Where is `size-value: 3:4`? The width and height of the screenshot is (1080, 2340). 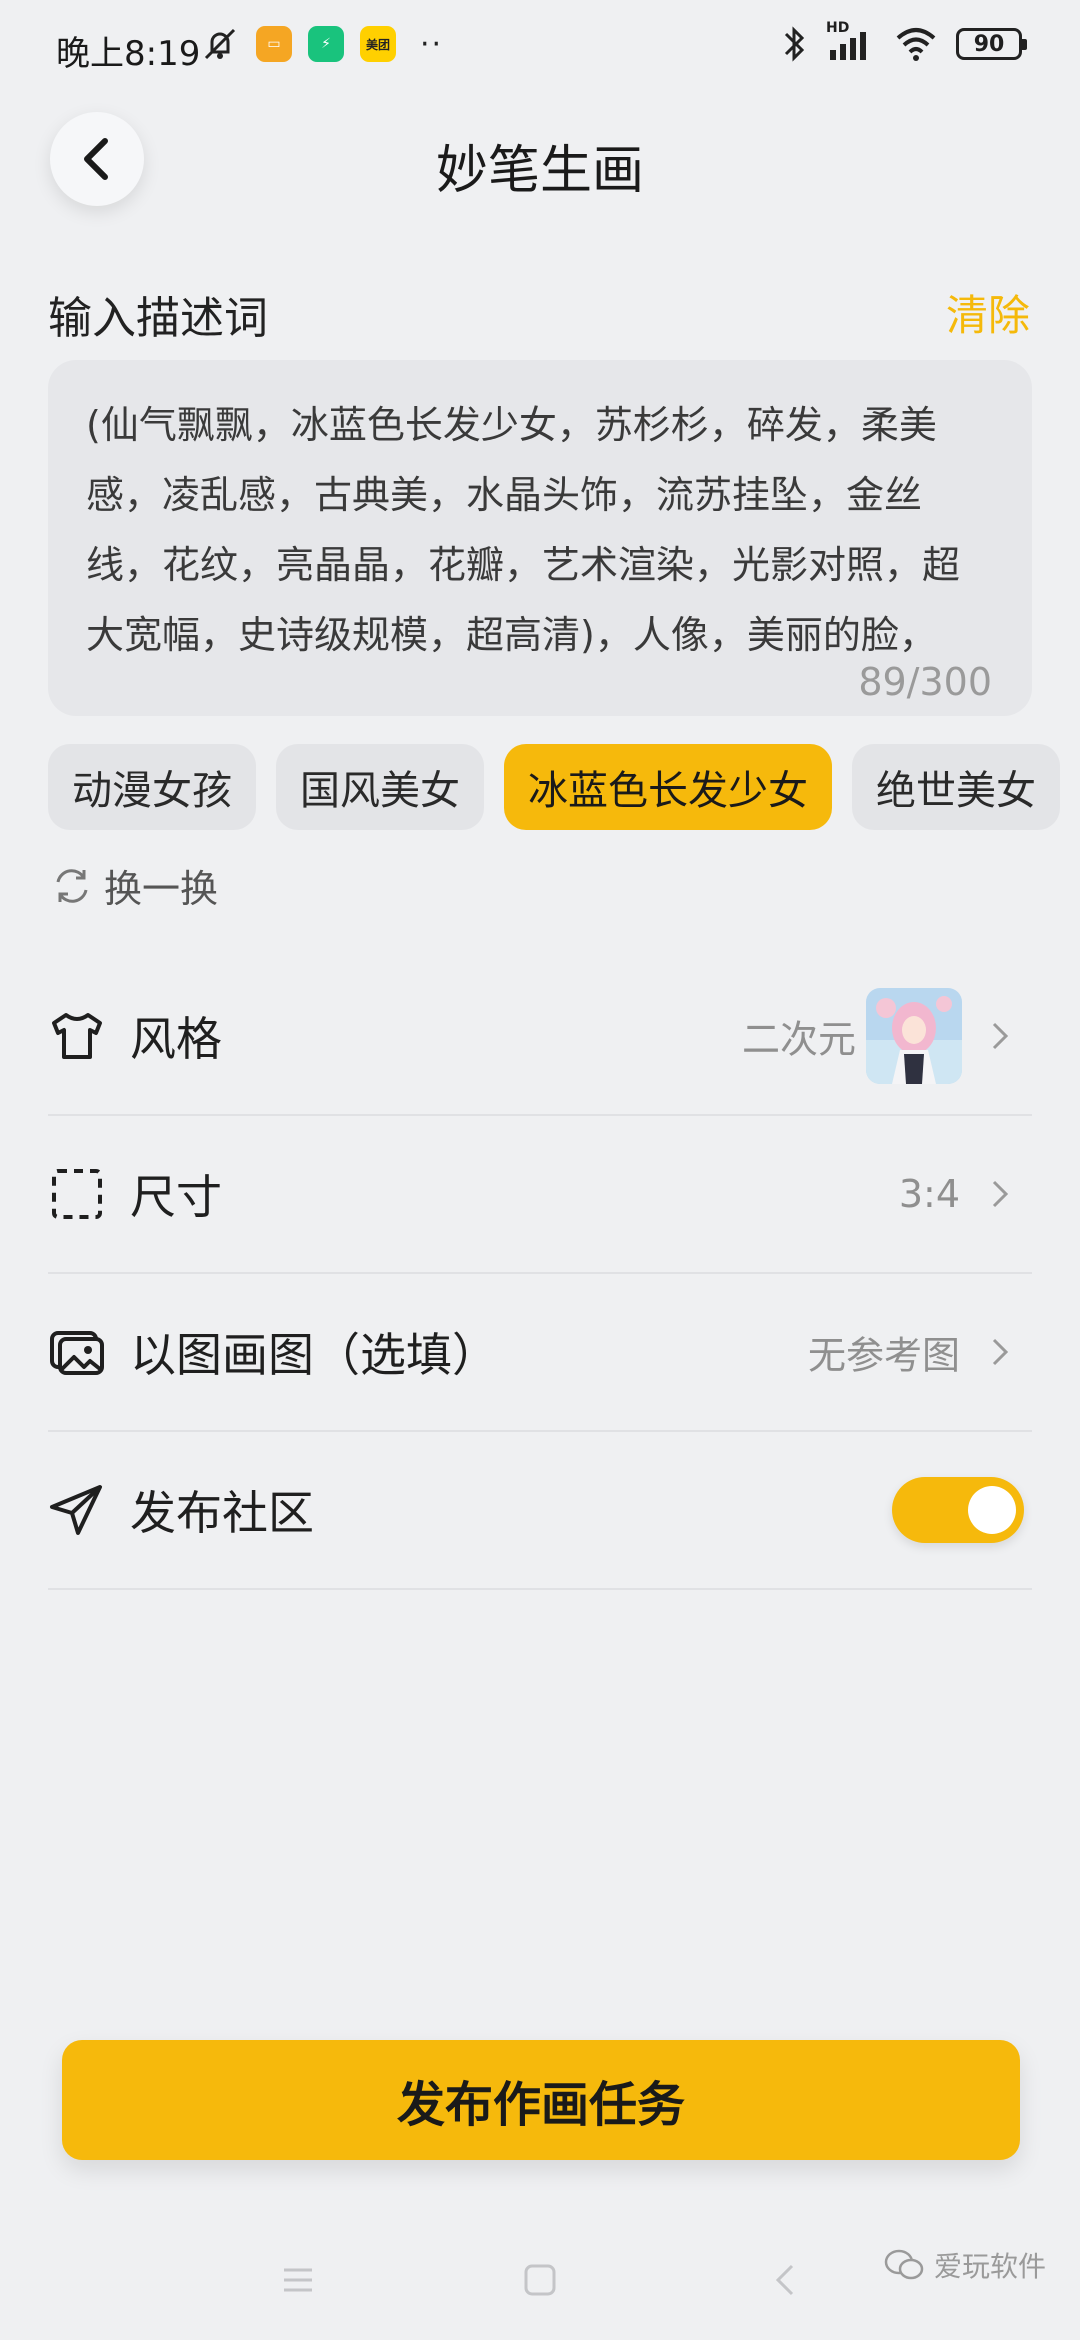 size-value: 3:4 is located at coordinates (929, 1194).